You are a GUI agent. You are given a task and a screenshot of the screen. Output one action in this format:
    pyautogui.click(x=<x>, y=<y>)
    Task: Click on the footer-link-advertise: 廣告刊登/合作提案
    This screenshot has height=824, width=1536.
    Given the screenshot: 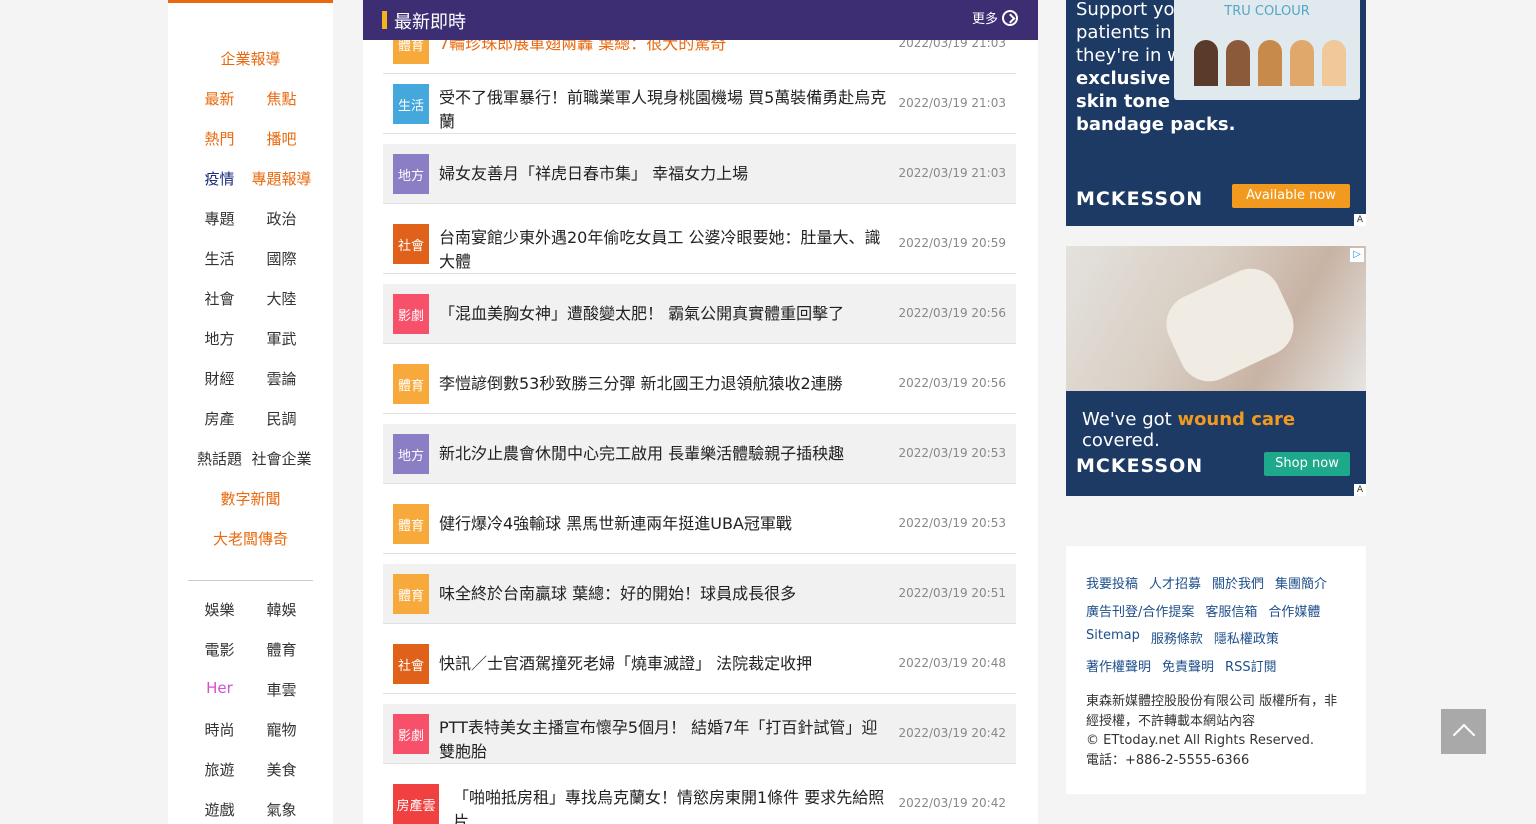 What is the action you would take?
    pyautogui.click(x=1140, y=610)
    